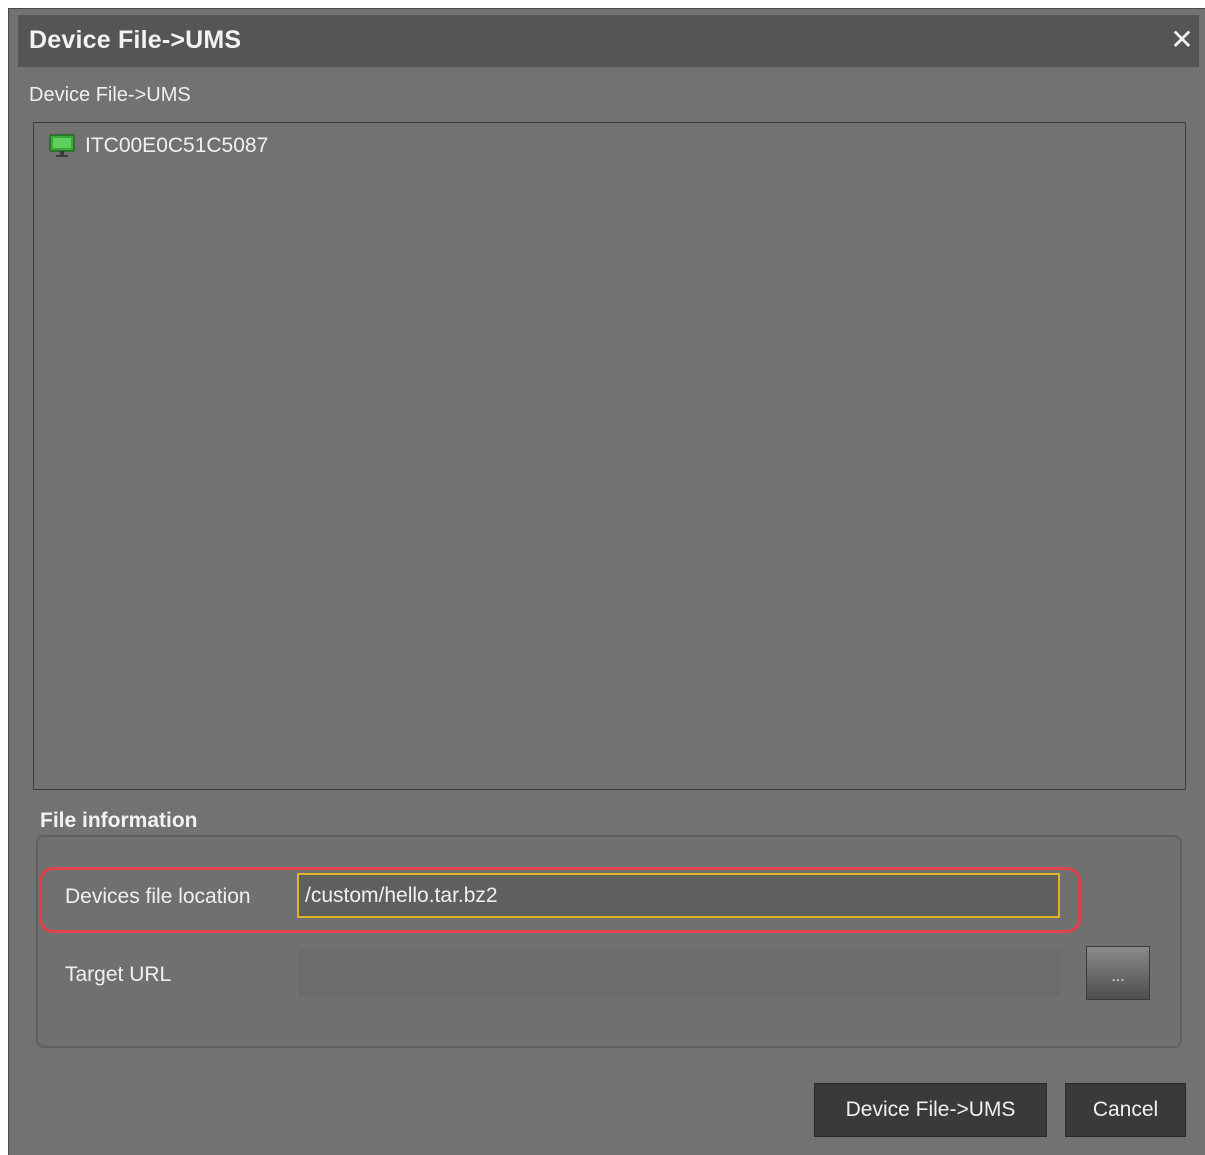 The height and width of the screenshot is (1155, 1205). I want to click on devices-file-location-label: Devices file location, so click(158, 896).